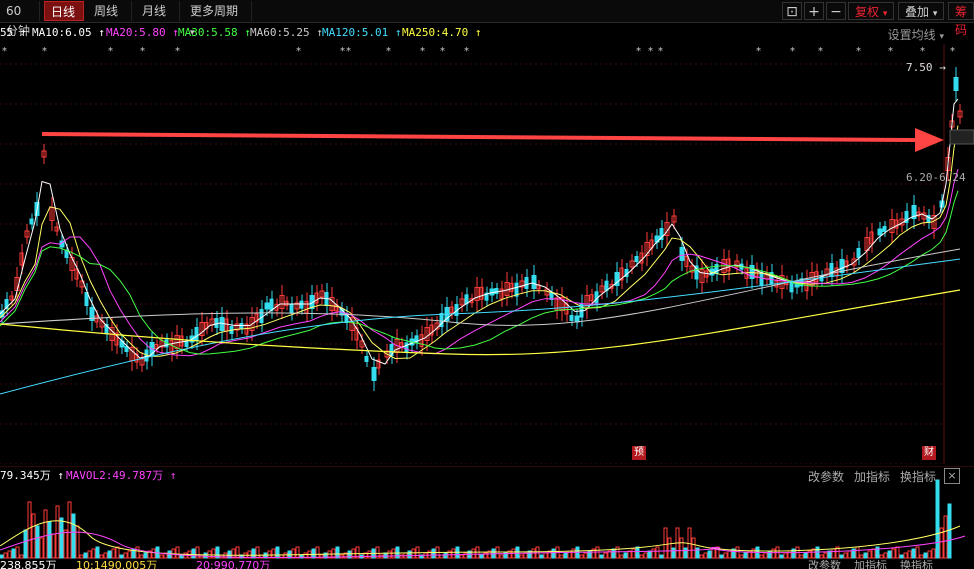 This screenshot has width=974, height=569. Describe the element at coordinates (20, 19) in the screenshot. I see `tab-60min: 60分钟` at that location.